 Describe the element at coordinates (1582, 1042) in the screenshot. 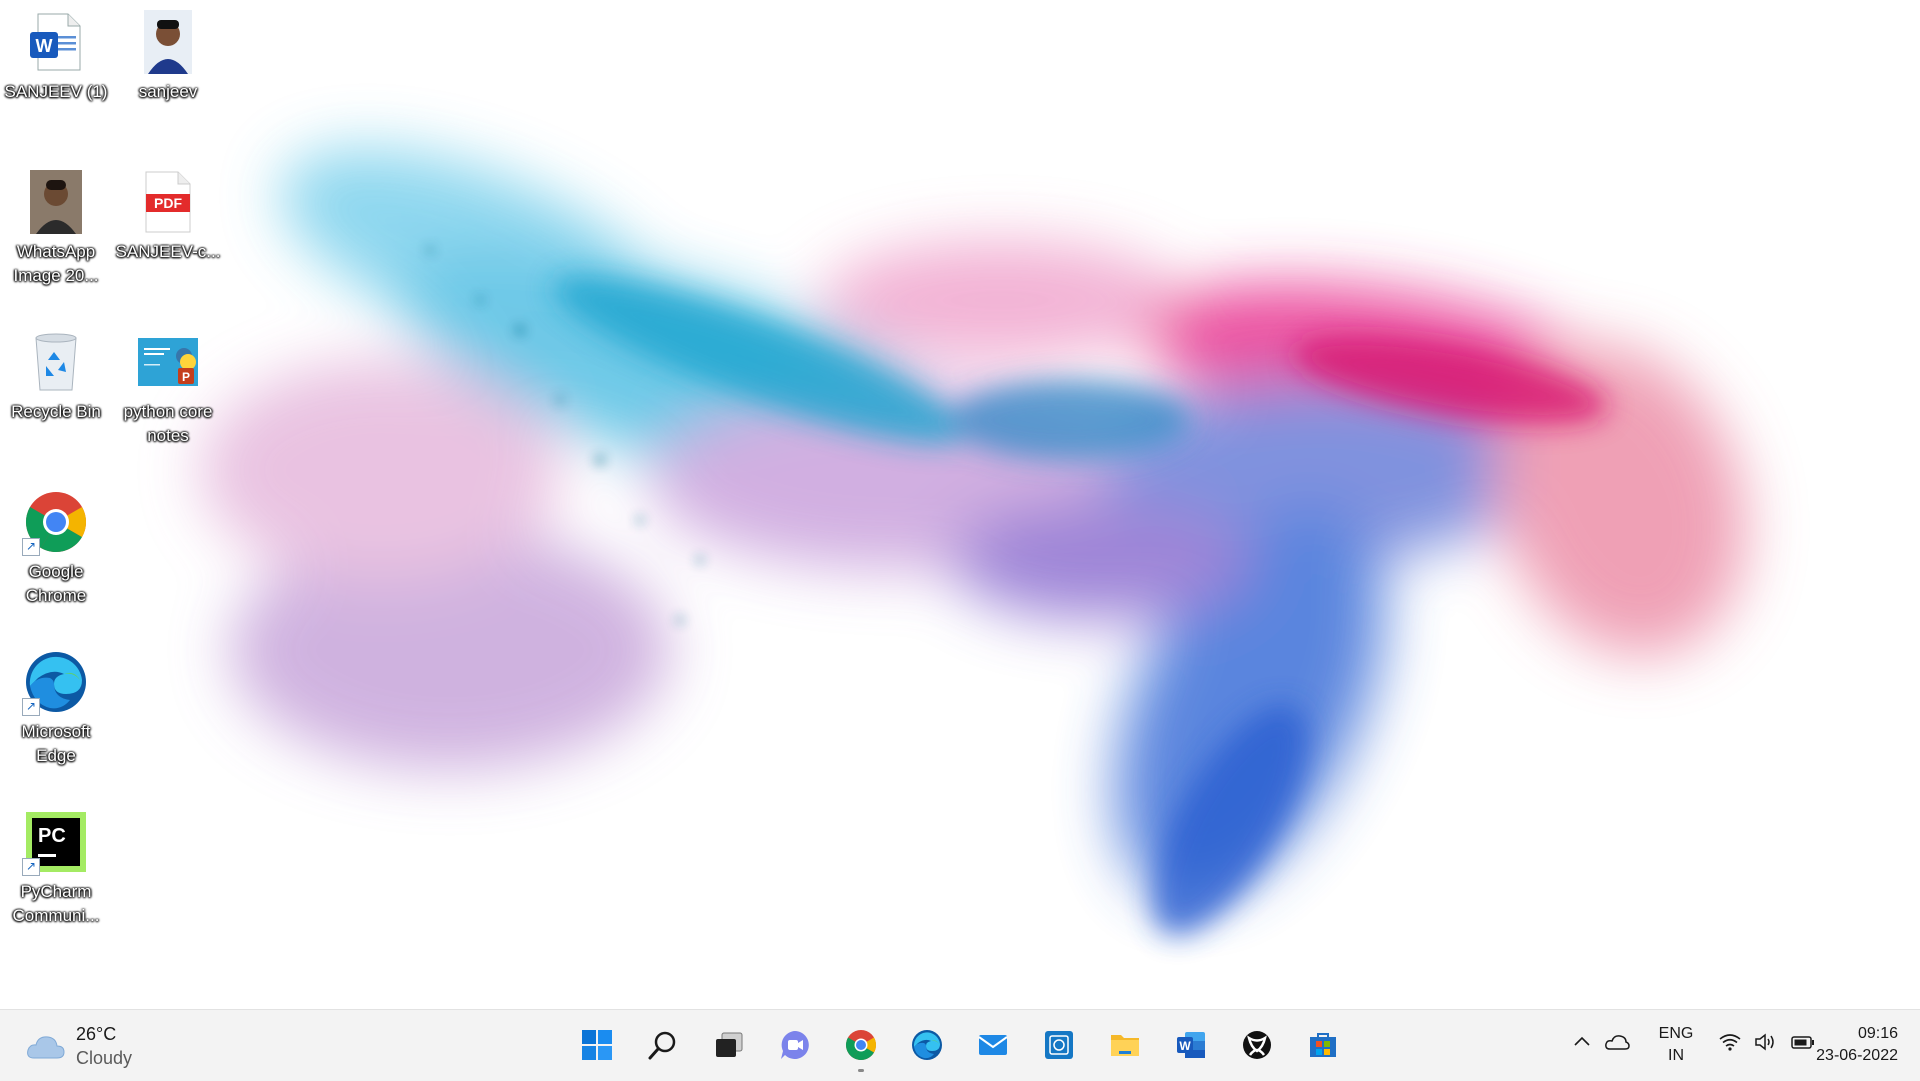

I see `chevron-up-icon` at that location.